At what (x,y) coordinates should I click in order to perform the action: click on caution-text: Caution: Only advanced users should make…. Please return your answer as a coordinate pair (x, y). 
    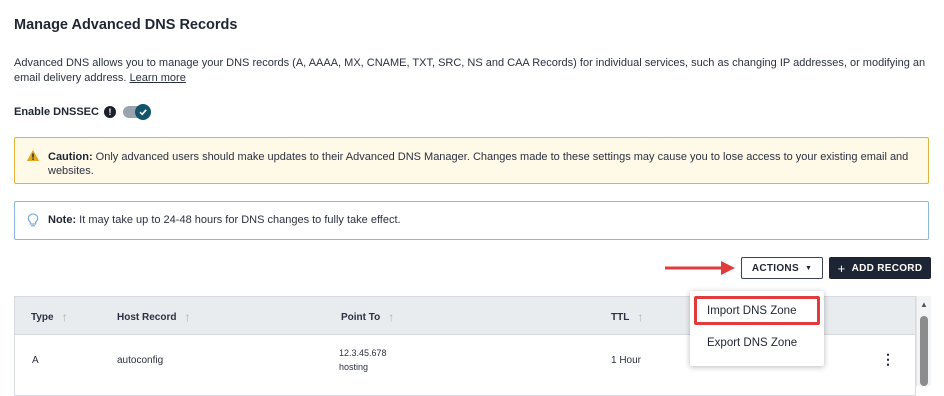
    Looking at the image, I should click on (482, 164).